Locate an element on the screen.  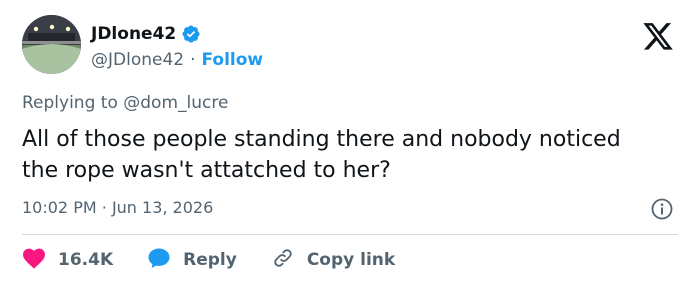
likes-count: 16.4K is located at coordinates (86, 260).